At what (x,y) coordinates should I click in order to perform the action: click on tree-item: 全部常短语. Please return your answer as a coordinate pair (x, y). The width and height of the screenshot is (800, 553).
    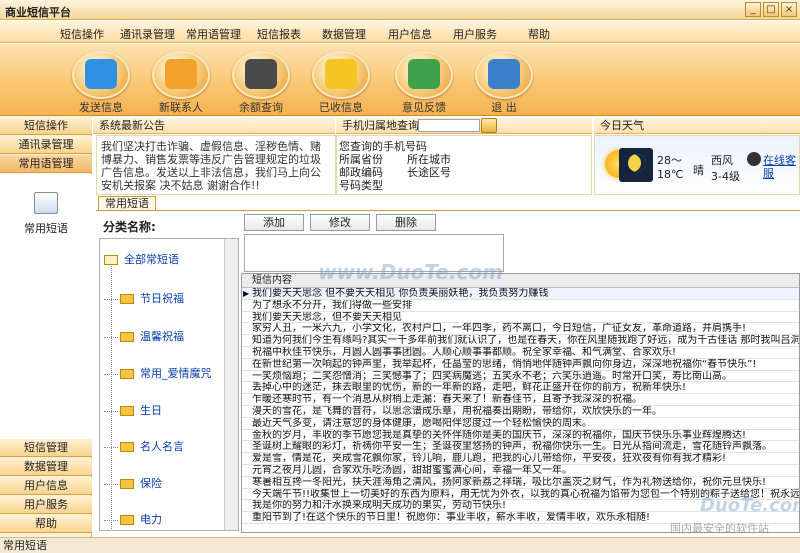
    Looking at the image, I should click on (141, 261).